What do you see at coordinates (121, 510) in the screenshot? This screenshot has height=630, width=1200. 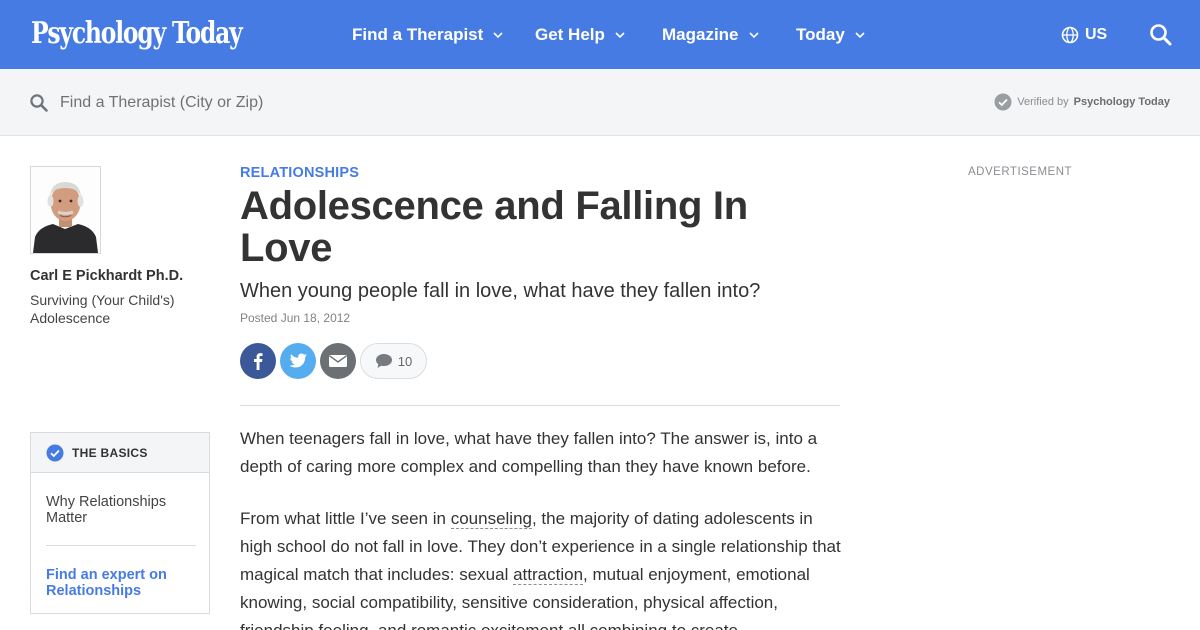 I see `basics-link-why-relationships: Why Relationships Matter` at bounding box center [121, 510].